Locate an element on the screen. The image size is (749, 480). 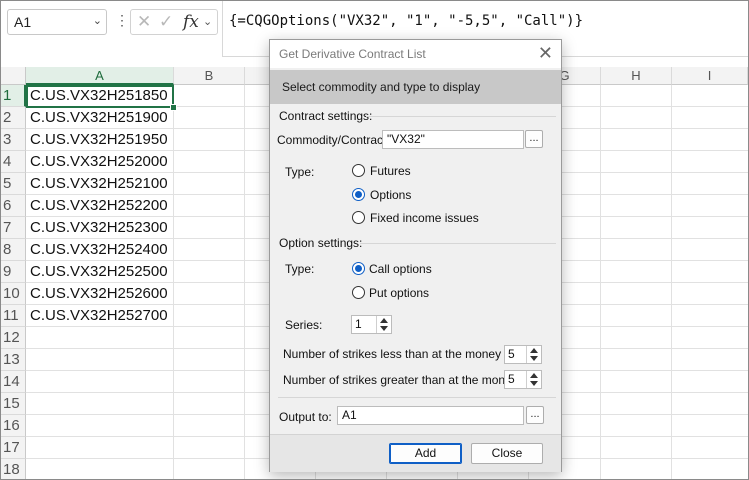
cell-a3: C.US.VX32H251950 is located at coordinates (99, 140).